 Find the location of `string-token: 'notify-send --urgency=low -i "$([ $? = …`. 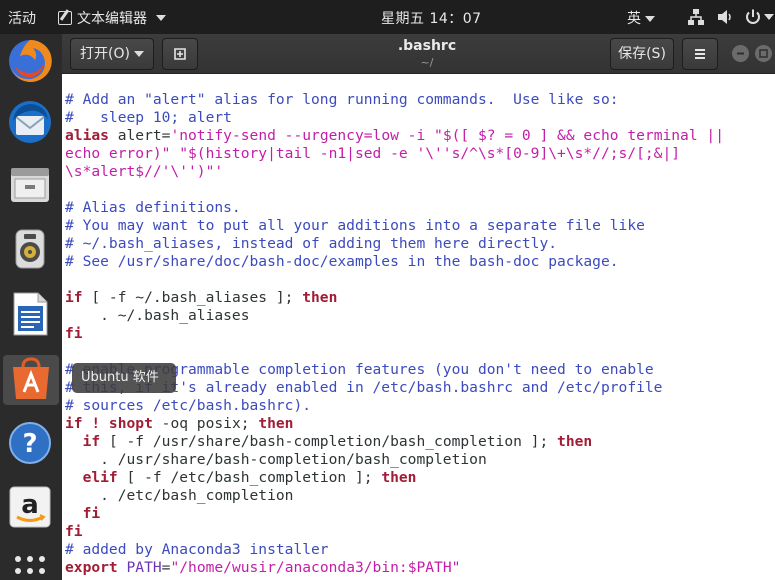

string-token: 'notify-send --urgency=low -i "$([ $? = … is located at coordinates (447, 135).